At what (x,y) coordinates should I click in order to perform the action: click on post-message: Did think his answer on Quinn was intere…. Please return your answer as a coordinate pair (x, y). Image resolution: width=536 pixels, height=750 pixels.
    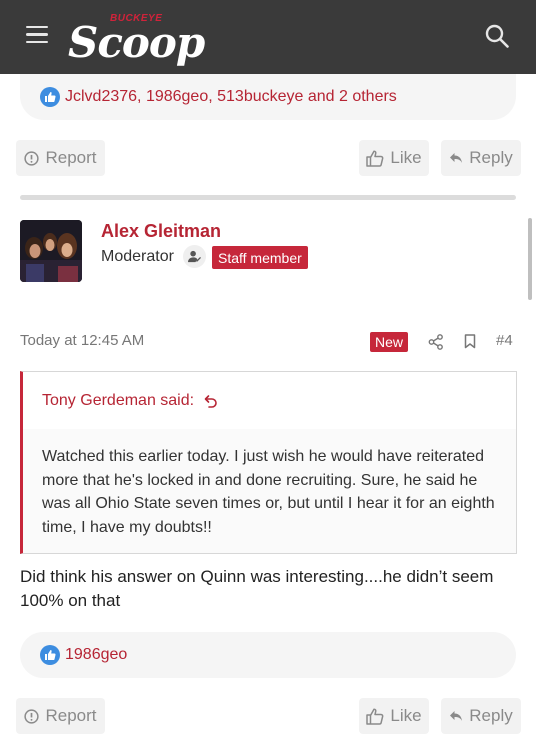
    Looking at the image, I should click on (257, 588).